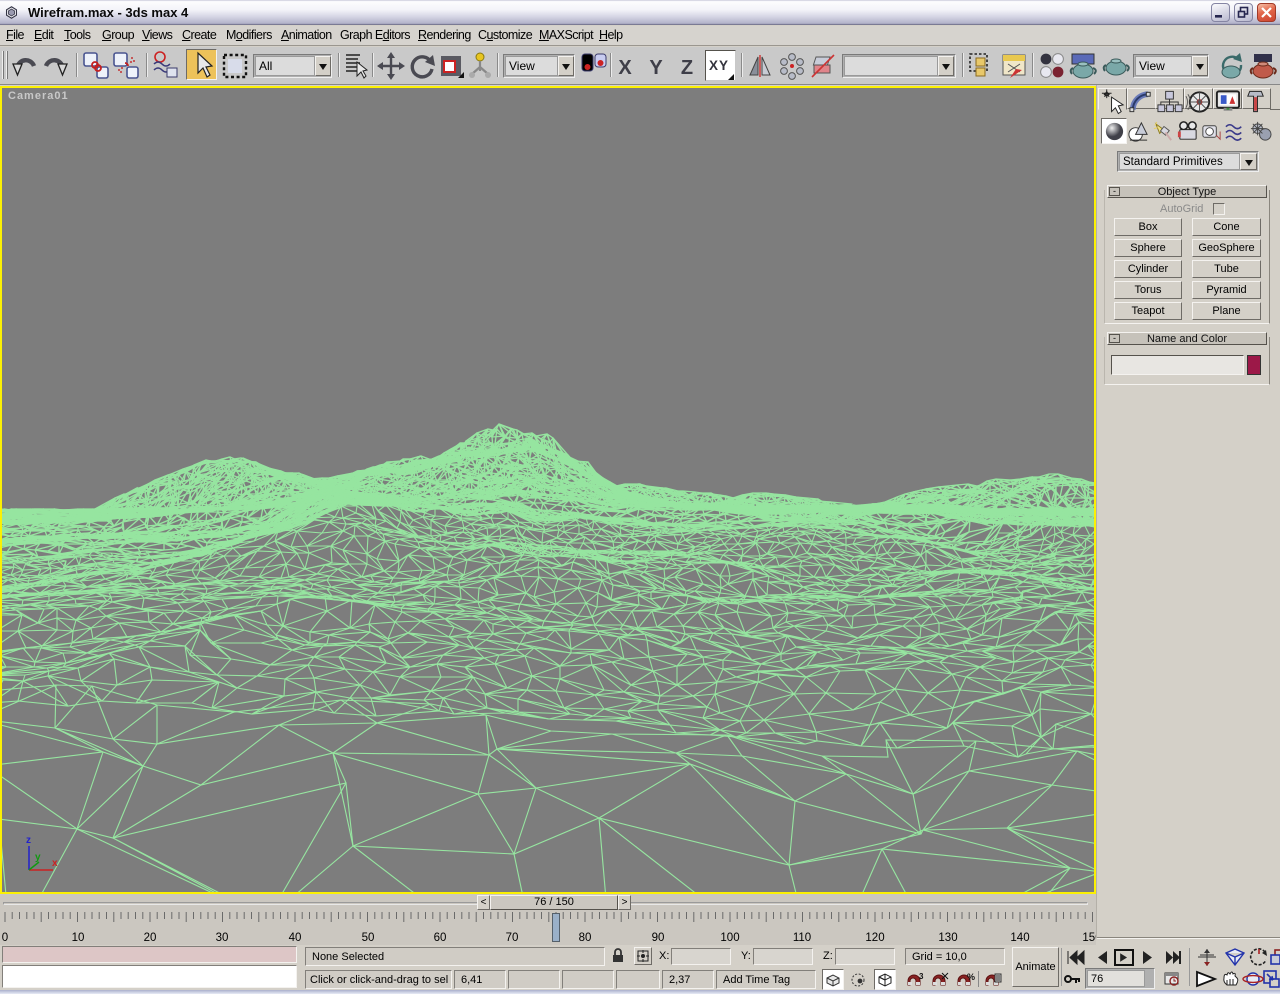  What do you see at coordinates (656, 68) in the screenshot?
I see `svg-text: Y` at bounding box center [656, 68].